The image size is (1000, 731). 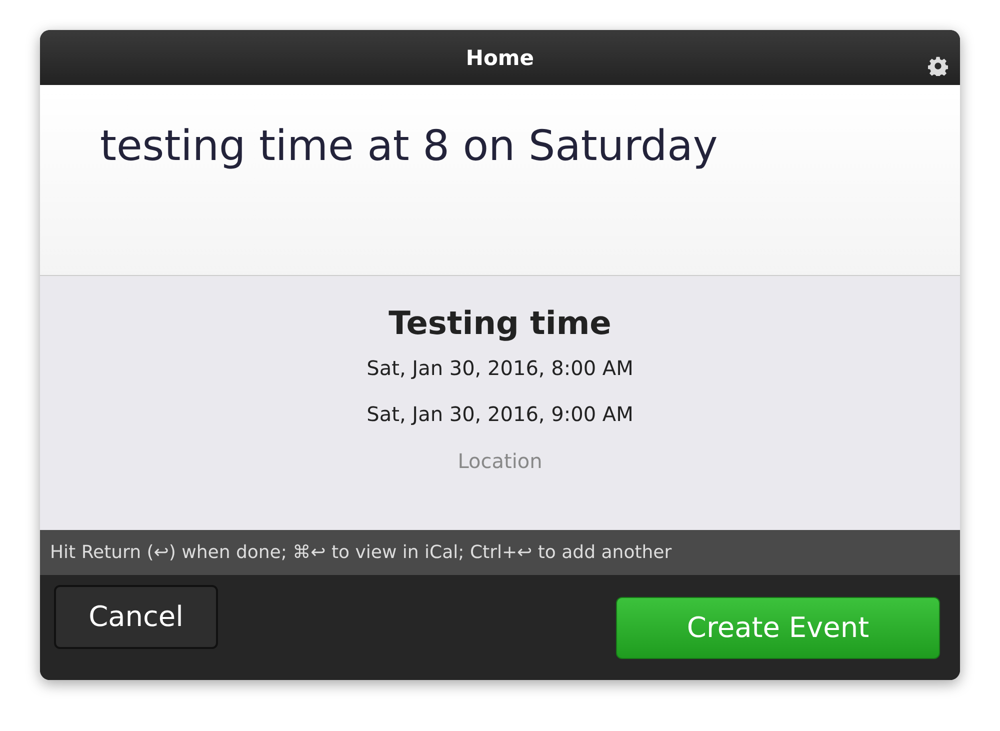 What do you see at coordinates (500, 461) in the screenshot?
I see `location-field: Location` at bounding box center [500, 461].